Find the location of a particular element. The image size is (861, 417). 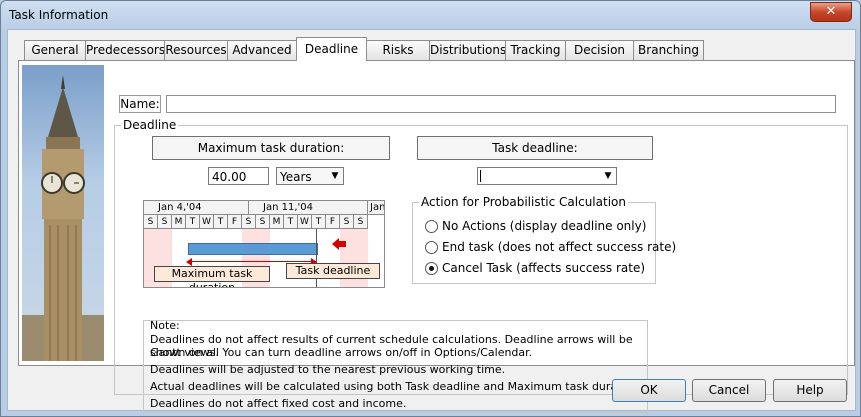

max-duration-header: Maximum task duration: is located at coordinates (271, 148).